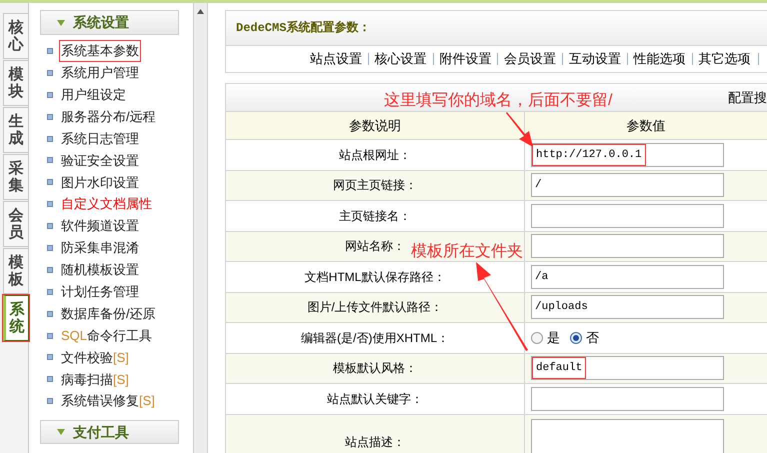 This screenshot has height=453, width=767. What do you see at coordinates (465, 59) in the screenshot?
I see `config-tab: 附件设置` at bounding box center [465, 59].